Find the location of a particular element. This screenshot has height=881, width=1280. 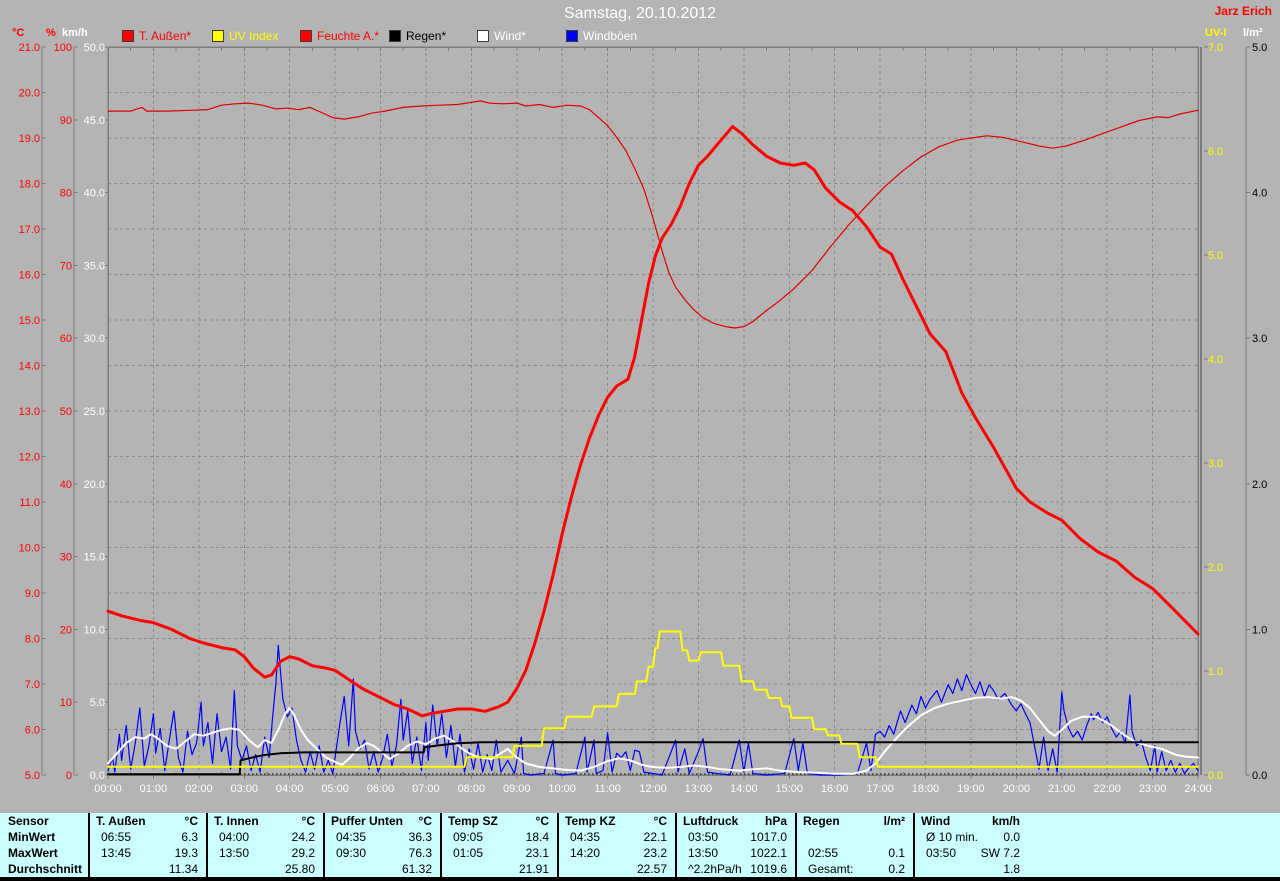

stats-time: 06:55 is located at coordinates (116, 837).